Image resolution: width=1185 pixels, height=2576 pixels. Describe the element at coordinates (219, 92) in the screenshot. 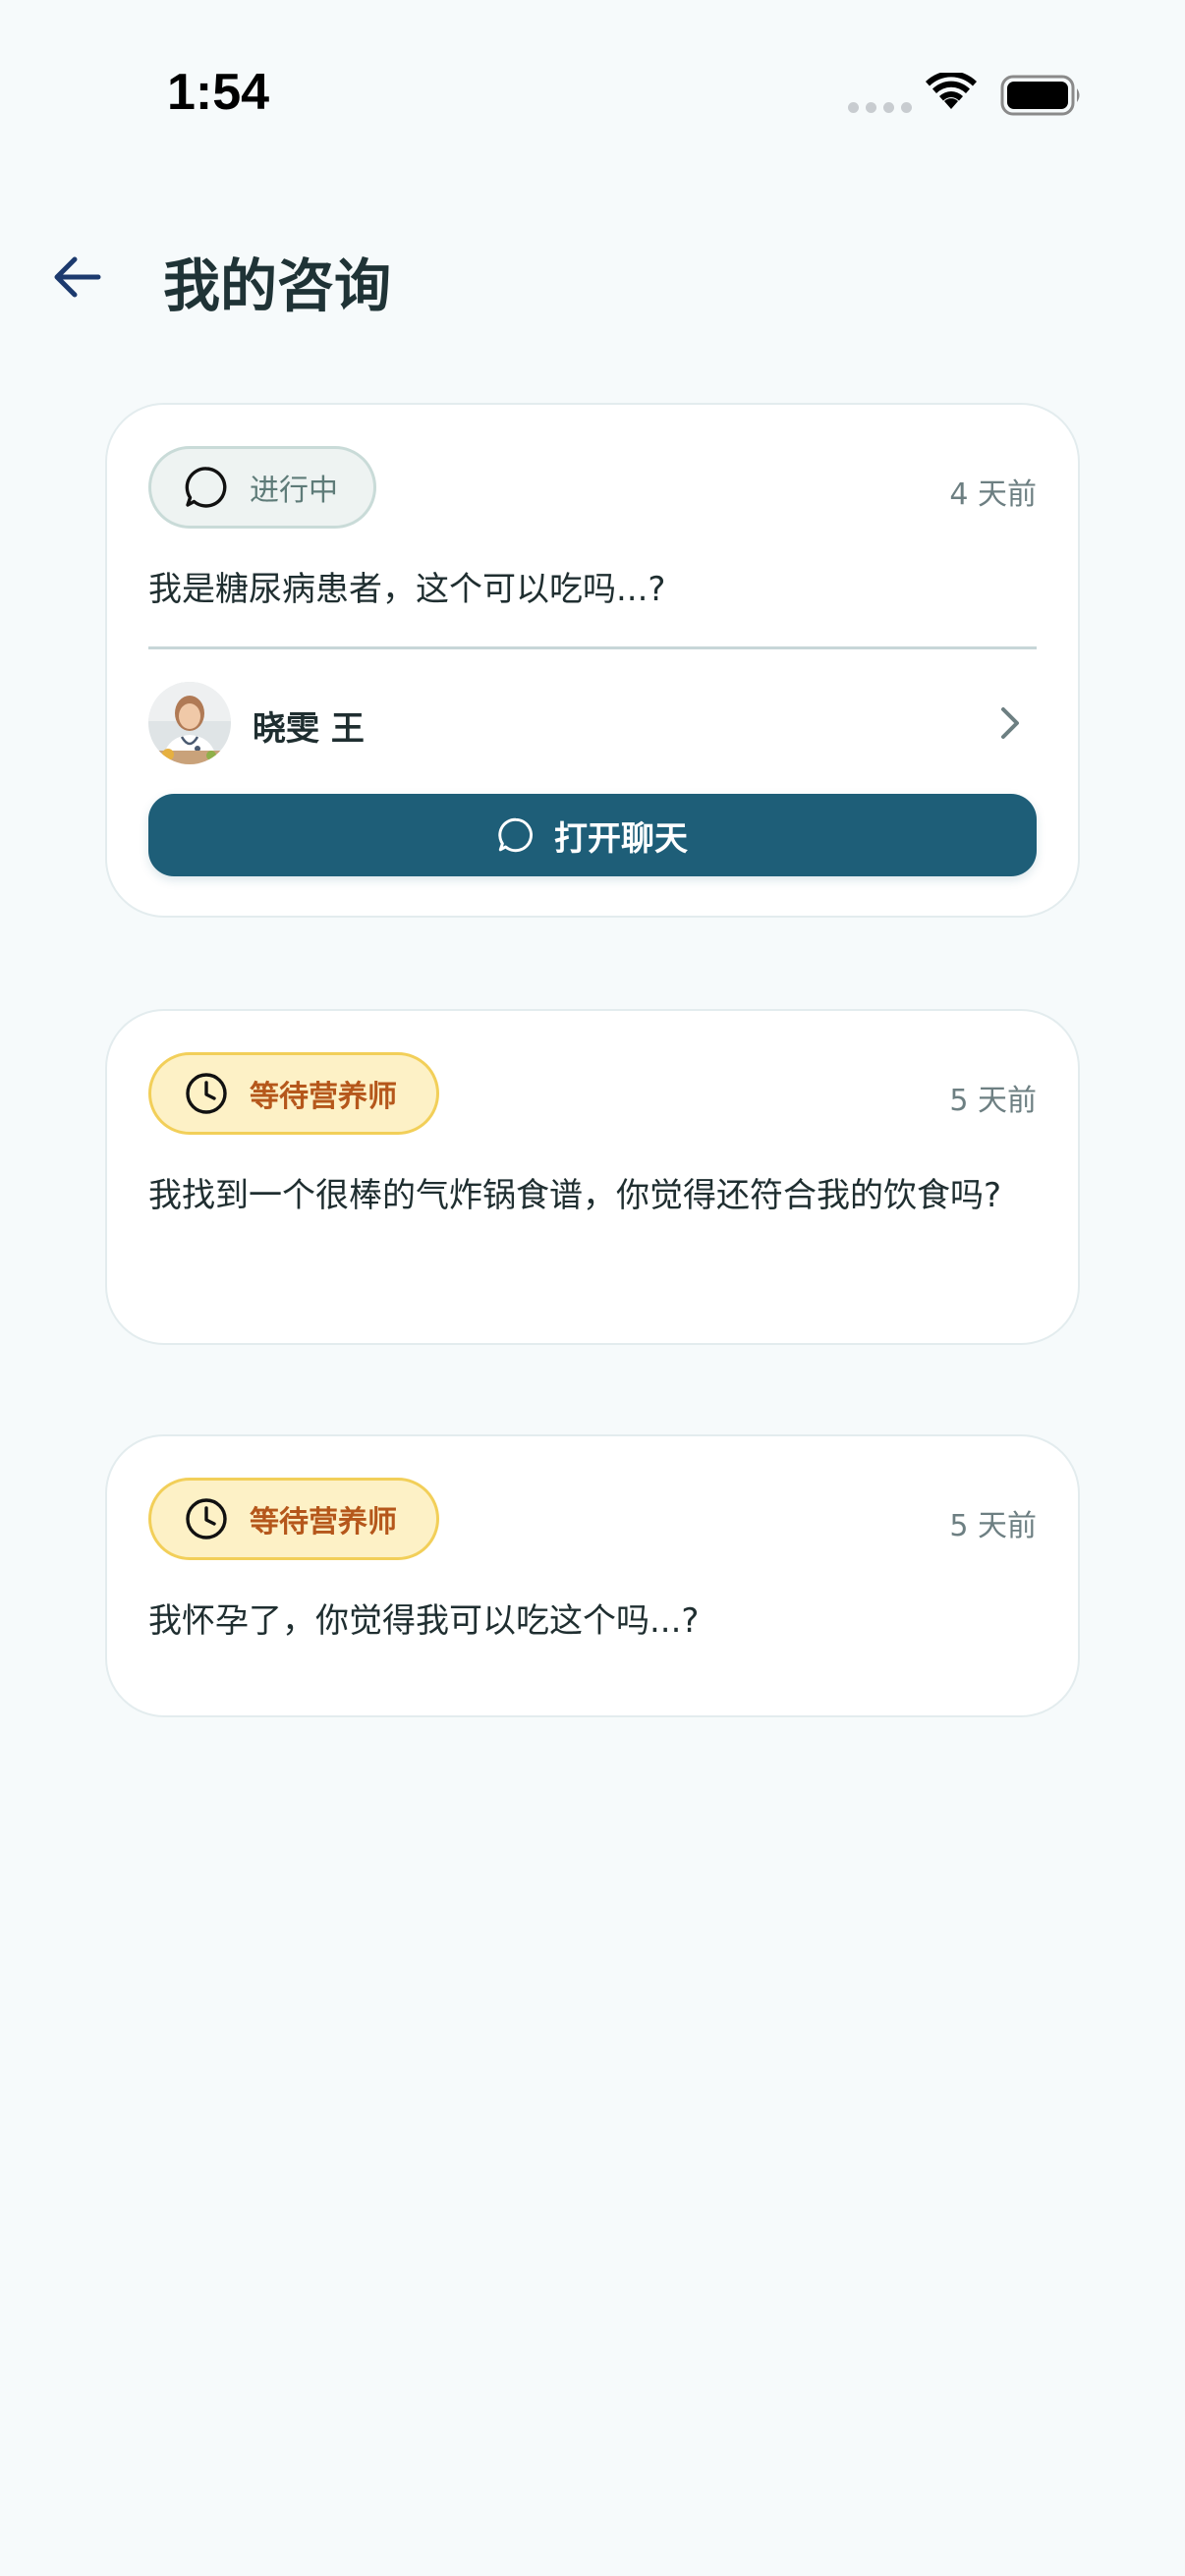

I see `status-time: 1:54` at that location.